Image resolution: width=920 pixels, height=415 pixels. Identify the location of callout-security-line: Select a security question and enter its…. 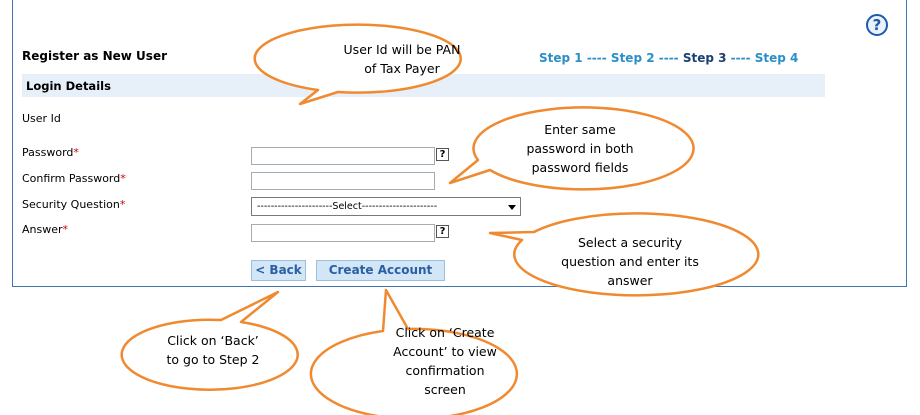
(630, 261).